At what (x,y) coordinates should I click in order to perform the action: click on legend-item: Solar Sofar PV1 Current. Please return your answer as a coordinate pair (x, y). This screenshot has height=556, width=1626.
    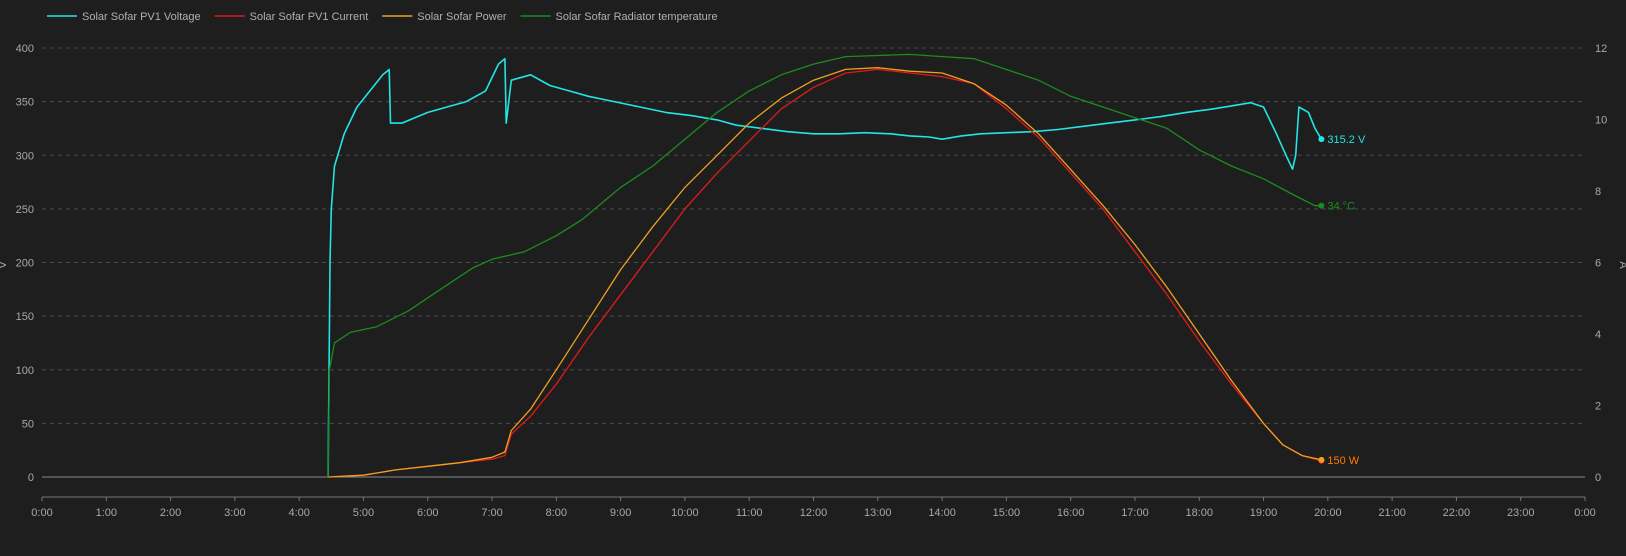
    Looking at the image, I should click on (291, 17).